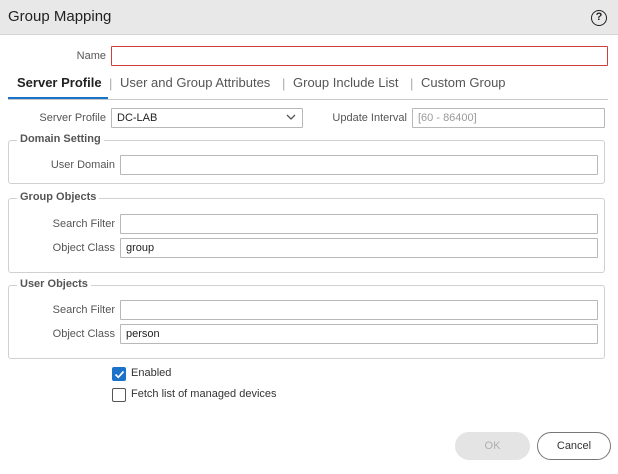 The width and height of the screenshot is (618, 474). Describe the element at coordinates (508, 118) in the screenshot. I see `update-interval-input: [60 - 86400]` at that location.